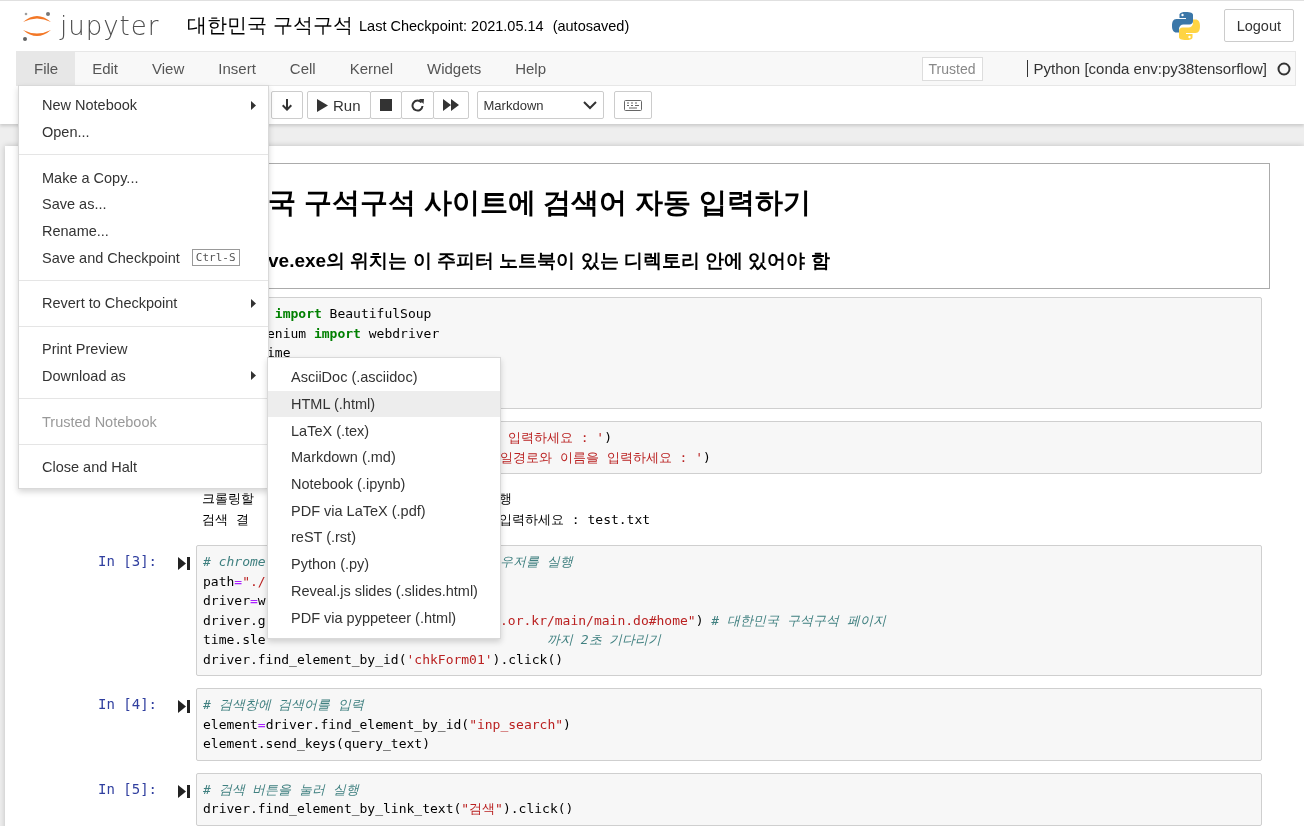 This screenshot has width=1304, height=826. Describe the element at coordinates (536, 562) in the screenshot. I see `code-line: 우저를 실행` at that location.